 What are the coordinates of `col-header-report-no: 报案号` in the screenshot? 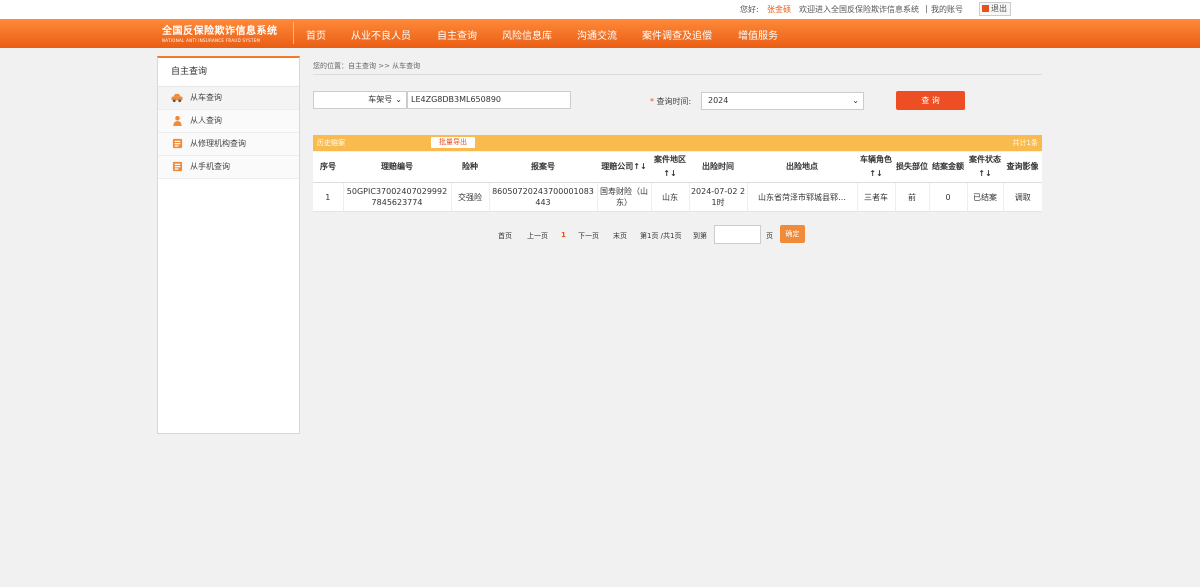 It's located at (543, 167).